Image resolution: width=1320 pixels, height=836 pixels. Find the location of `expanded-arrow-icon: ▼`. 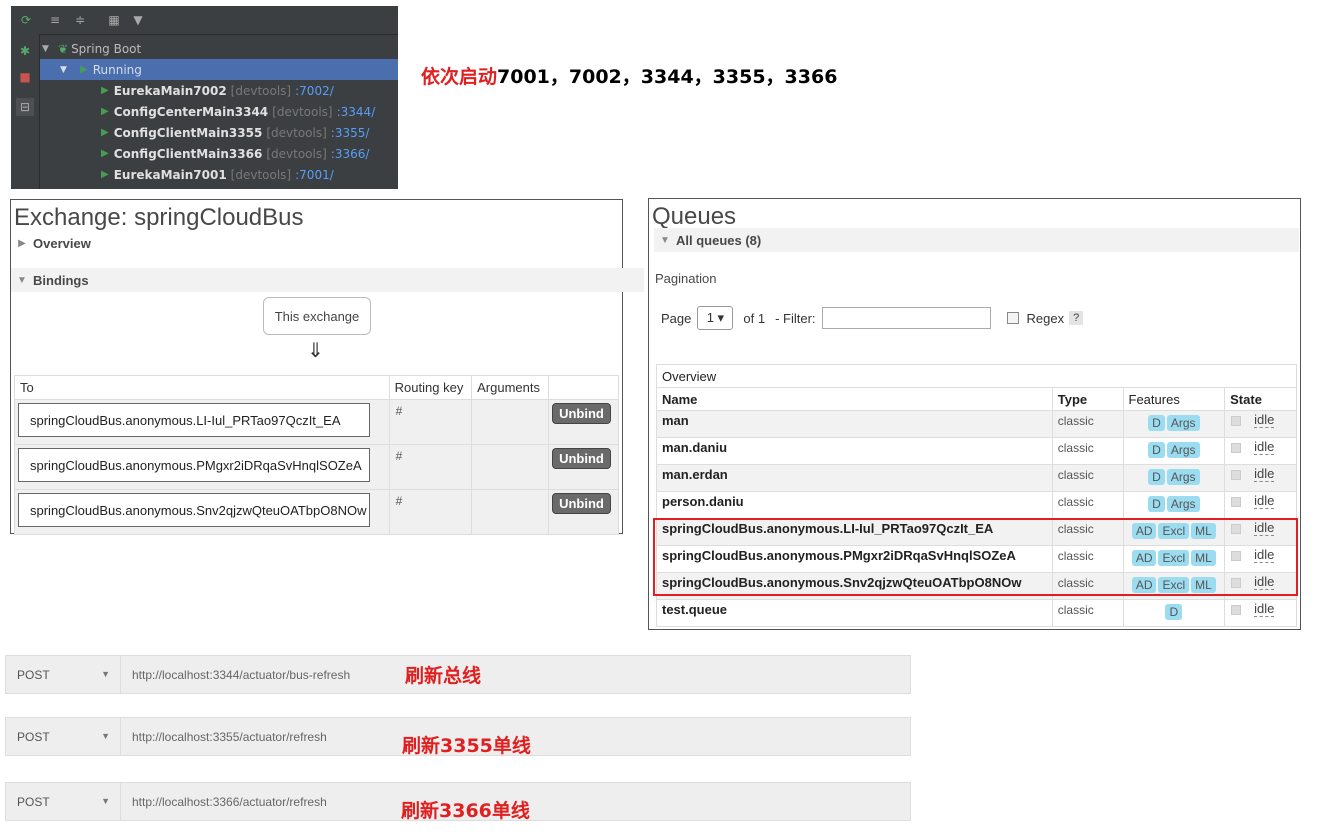

expanded-arrow-icon: ▼ is located at coordinates (22, 280).